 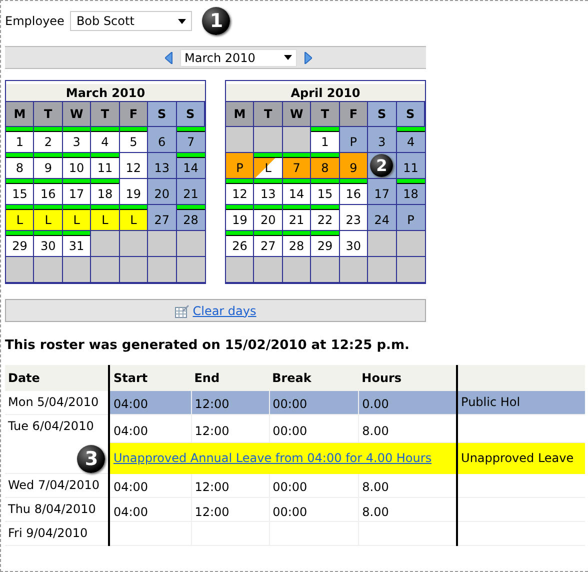 What do you see at coordinates (48, 140) in the screenshot?
I see `calendar-day: 2` at bounding box center [48, 140].